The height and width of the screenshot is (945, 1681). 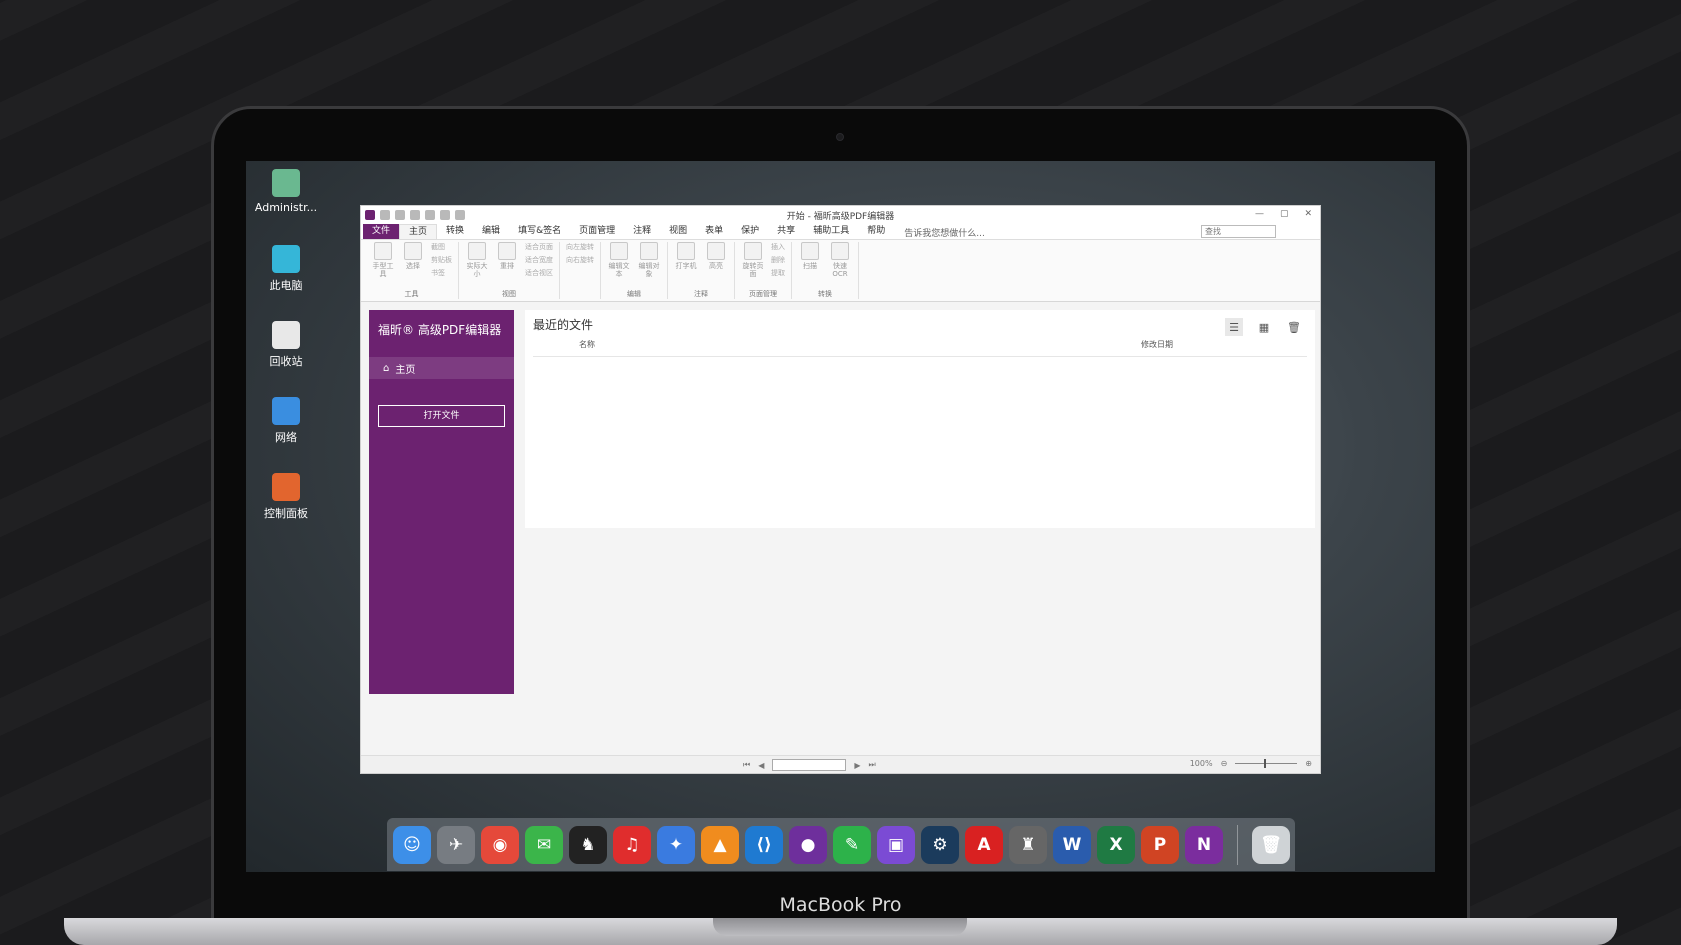 What do you see at coordinates (642, 231) in the screenshot?
I see `menu-tab: 注释` at bounding box center [642, 231].